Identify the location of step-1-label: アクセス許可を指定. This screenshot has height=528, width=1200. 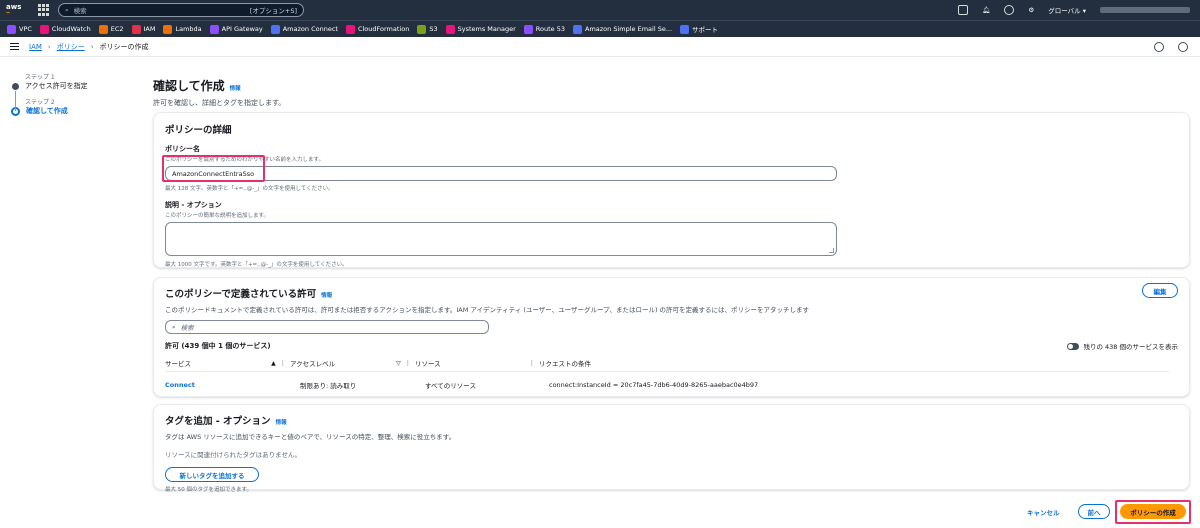
(56, 86).